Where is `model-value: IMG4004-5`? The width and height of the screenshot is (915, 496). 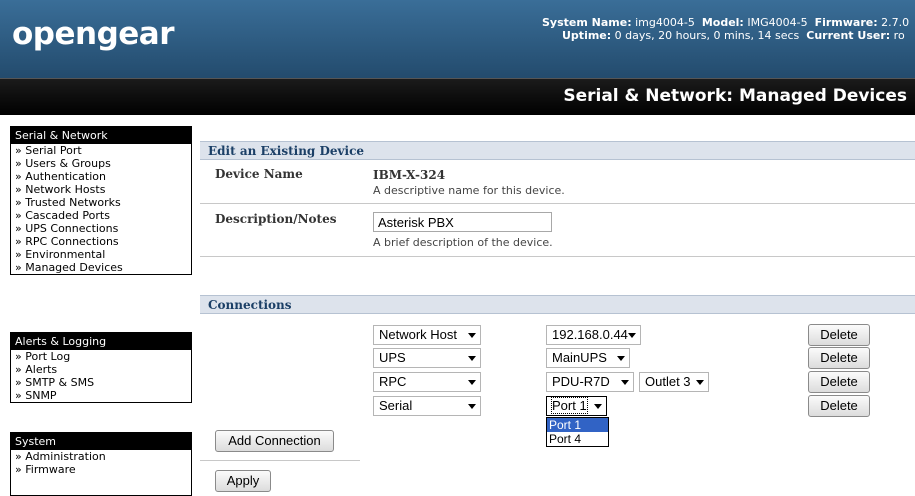 model-value: IMG4004-5 is located at coordinates (777, 22).